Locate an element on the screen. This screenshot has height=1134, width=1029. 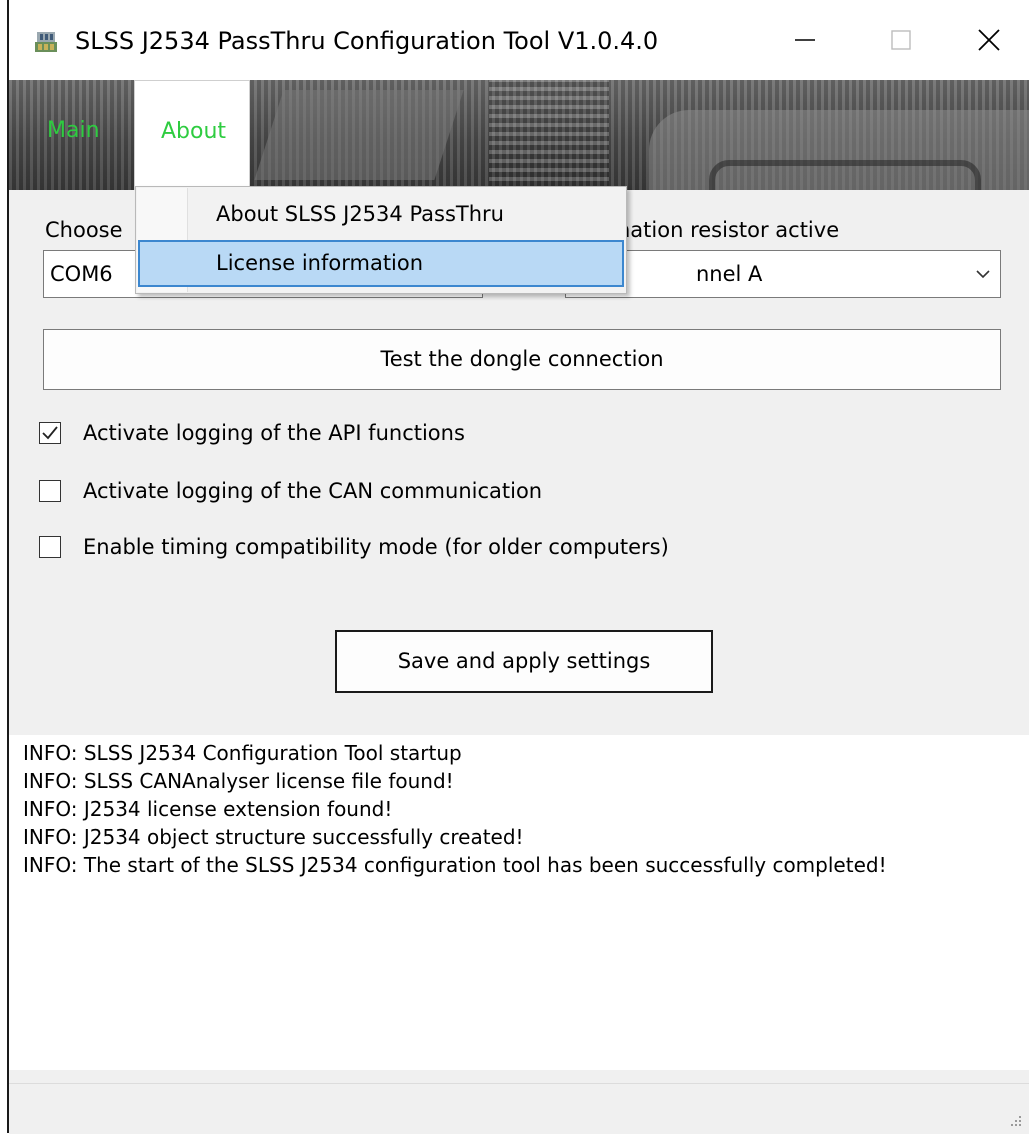
can-logging-checkbox is located at coordinates (50, 491).